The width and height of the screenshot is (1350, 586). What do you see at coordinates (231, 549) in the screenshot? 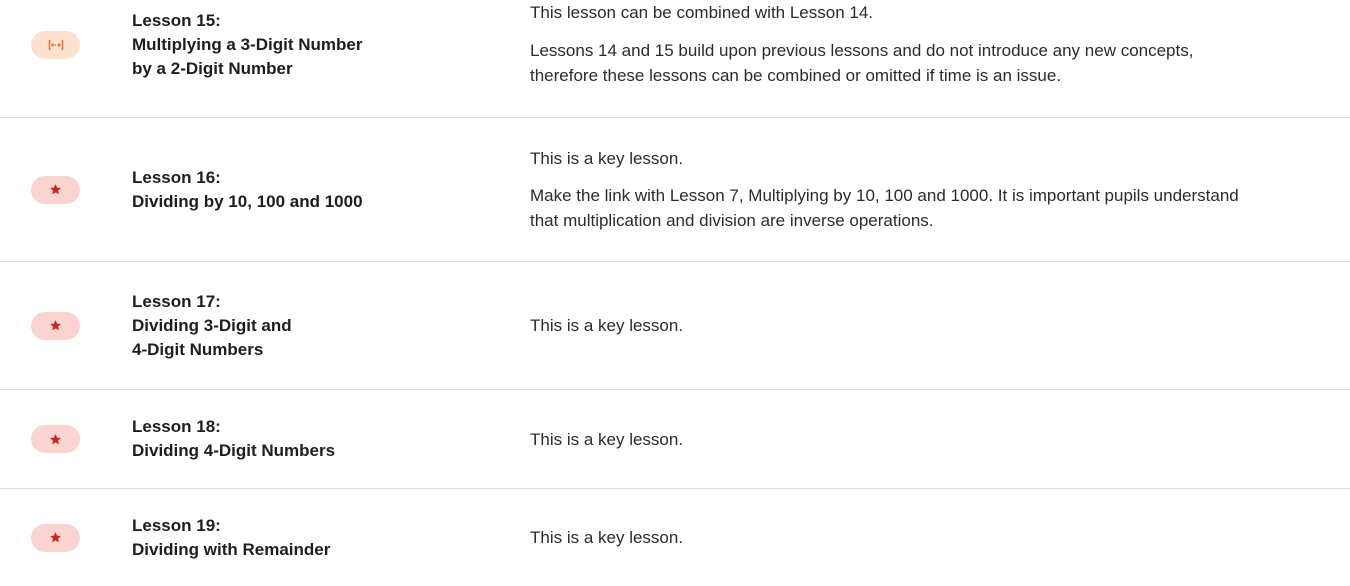
I see `lesson-name-line: Dividing with Remainder` at bounding box center [231, 549].